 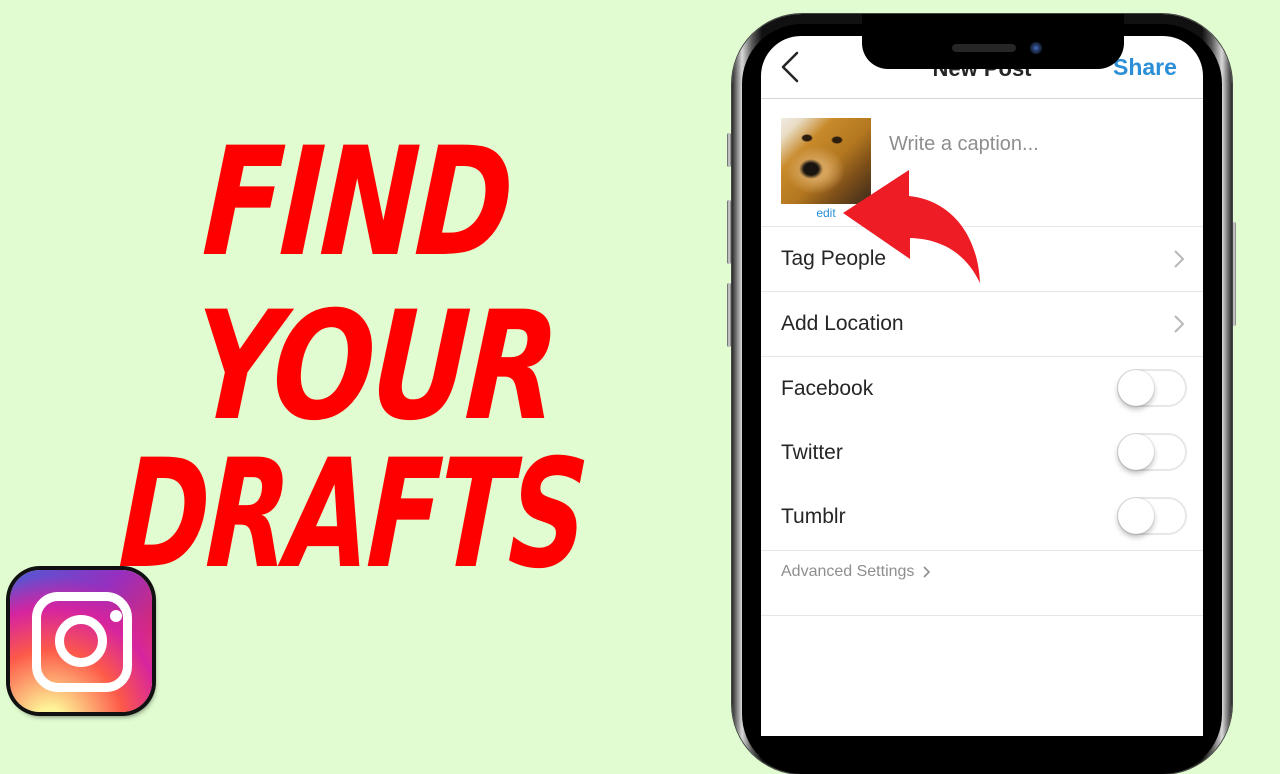 I want to click on phone-volume-up-button, so click(x=729, y=232).